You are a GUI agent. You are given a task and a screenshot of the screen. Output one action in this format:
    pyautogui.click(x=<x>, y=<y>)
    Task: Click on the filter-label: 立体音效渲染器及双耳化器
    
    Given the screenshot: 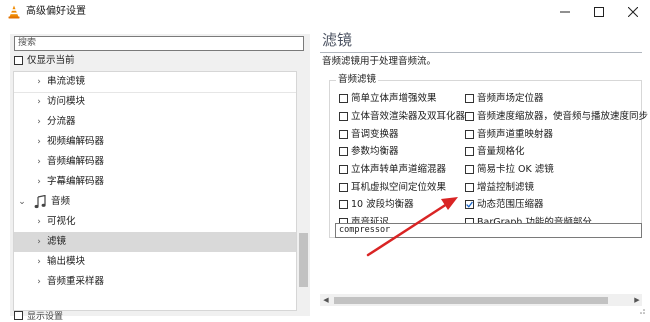 What is the action you would take?
    pyautogui.click(x=408, y=116)
    